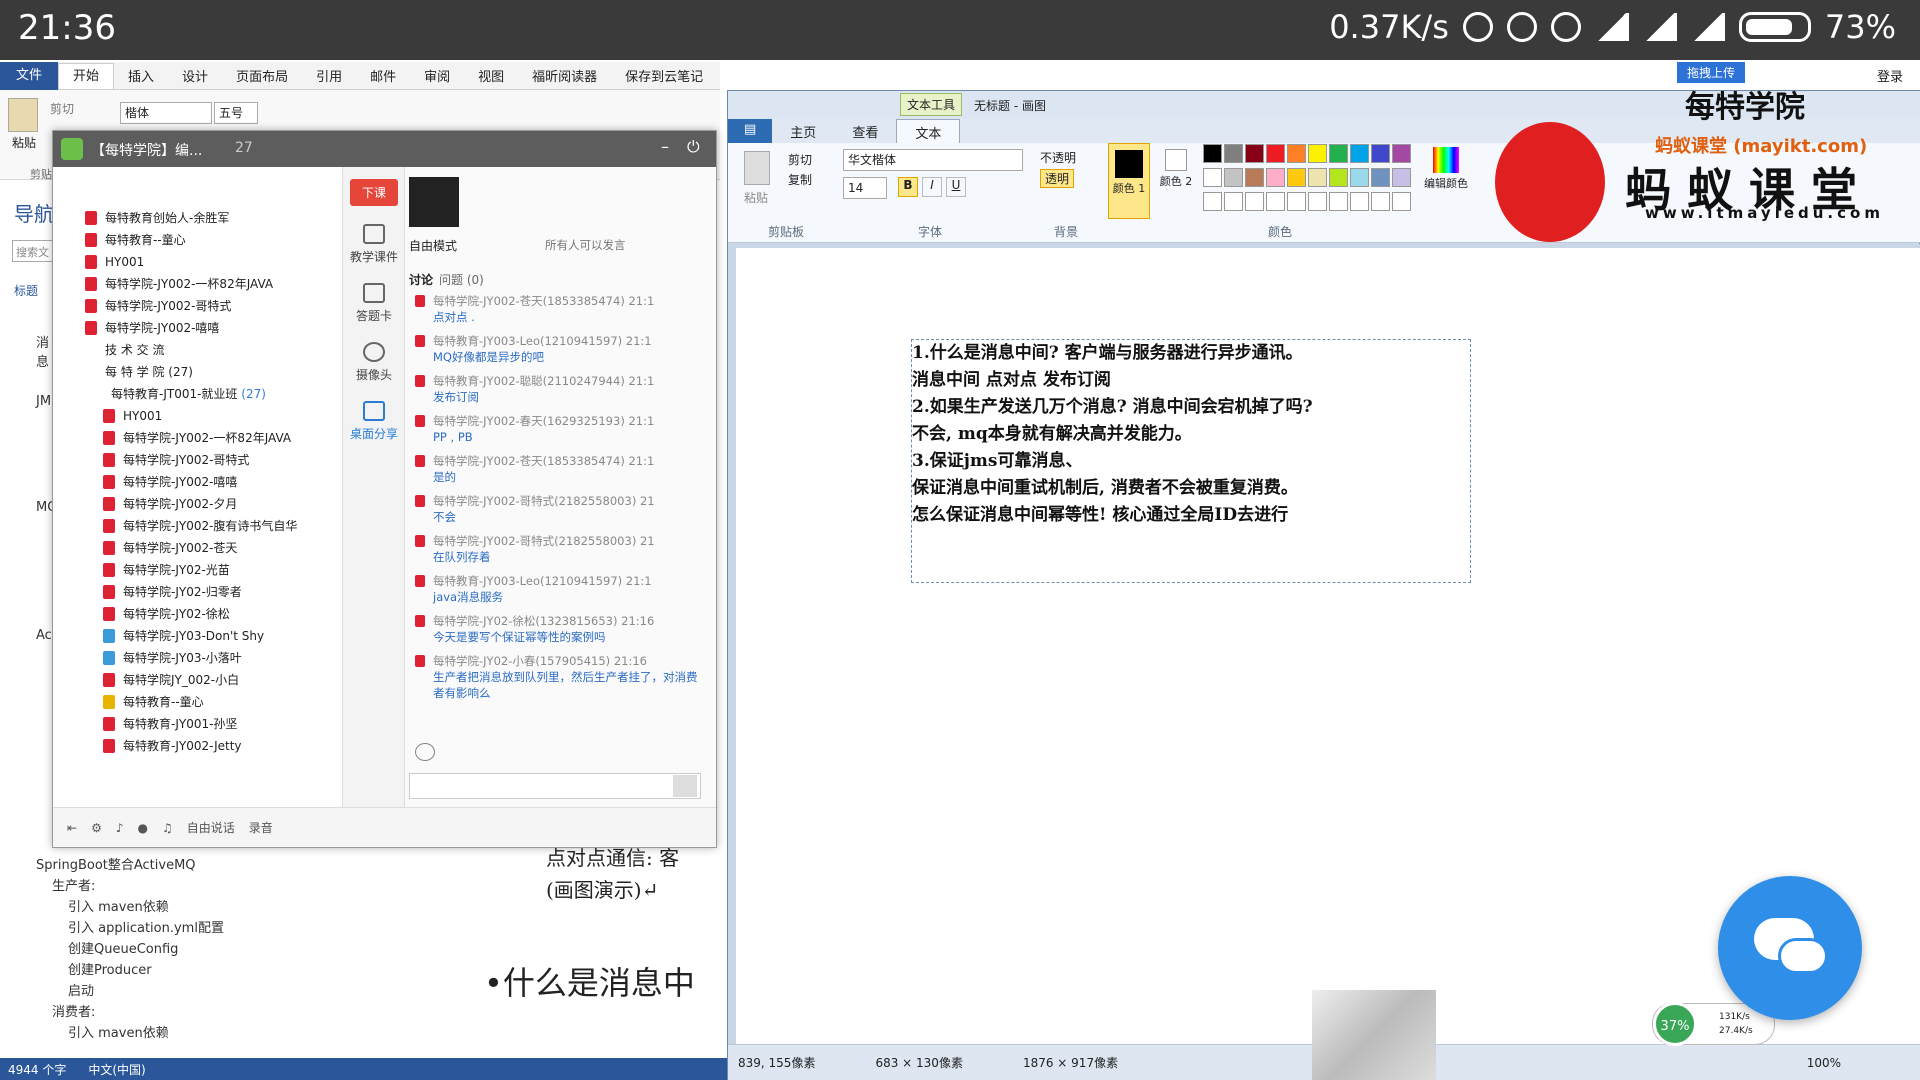 This screenshot has width=1920, height=1080. Describe the element at coordinates (1129, 181) in the screenshot. I see `color1-button: 颜色 1` at that location.